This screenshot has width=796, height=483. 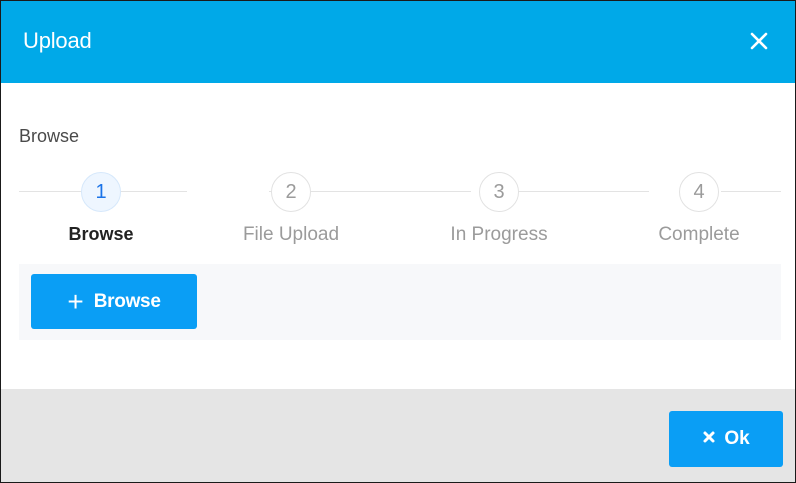 I want to click on step-in-progress: 3 In Progress, so click(x=499, y=209).